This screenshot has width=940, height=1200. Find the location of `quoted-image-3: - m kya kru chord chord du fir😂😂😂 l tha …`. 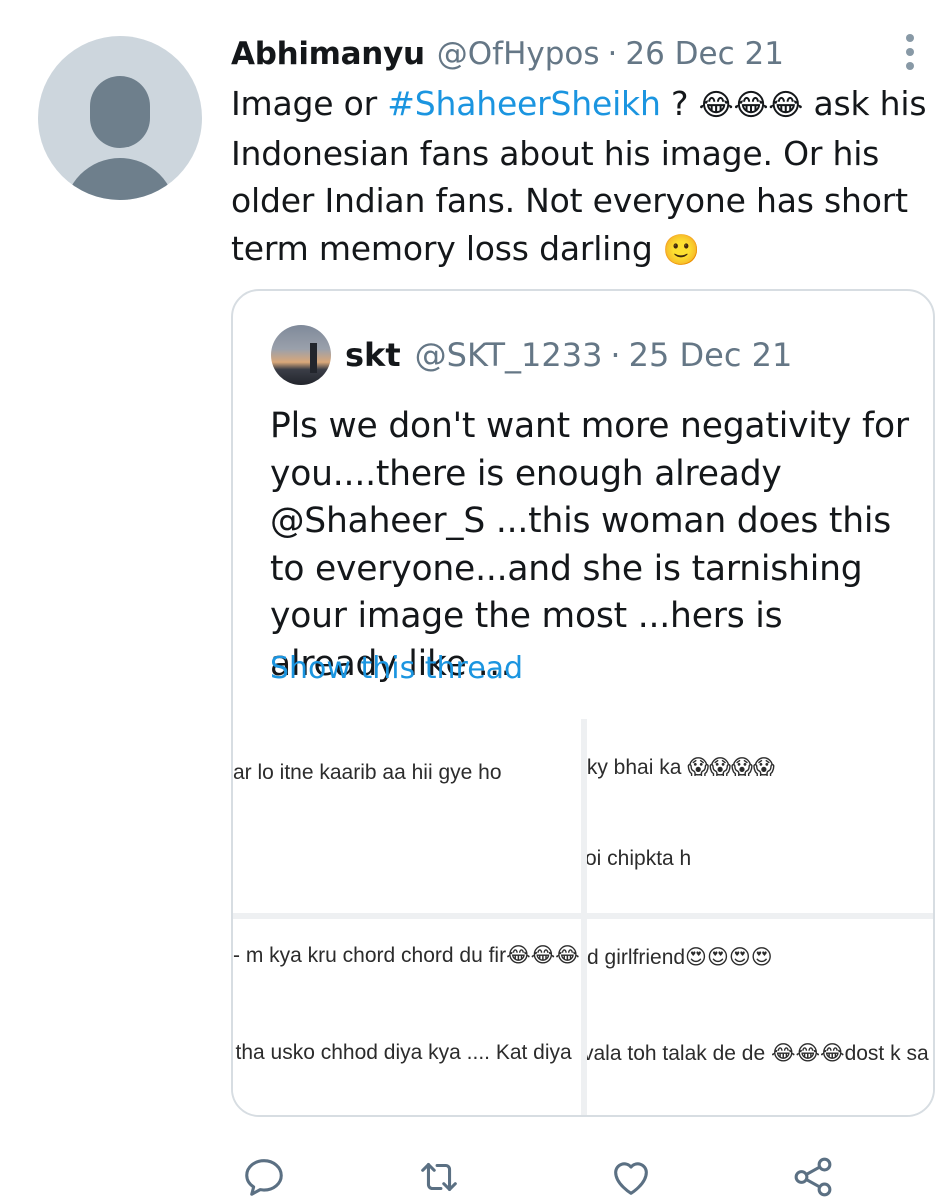

quoted-image-3: - m kya kru chord chord du fir😂😂😂 l tha … is located at coordinates (407, 1017).